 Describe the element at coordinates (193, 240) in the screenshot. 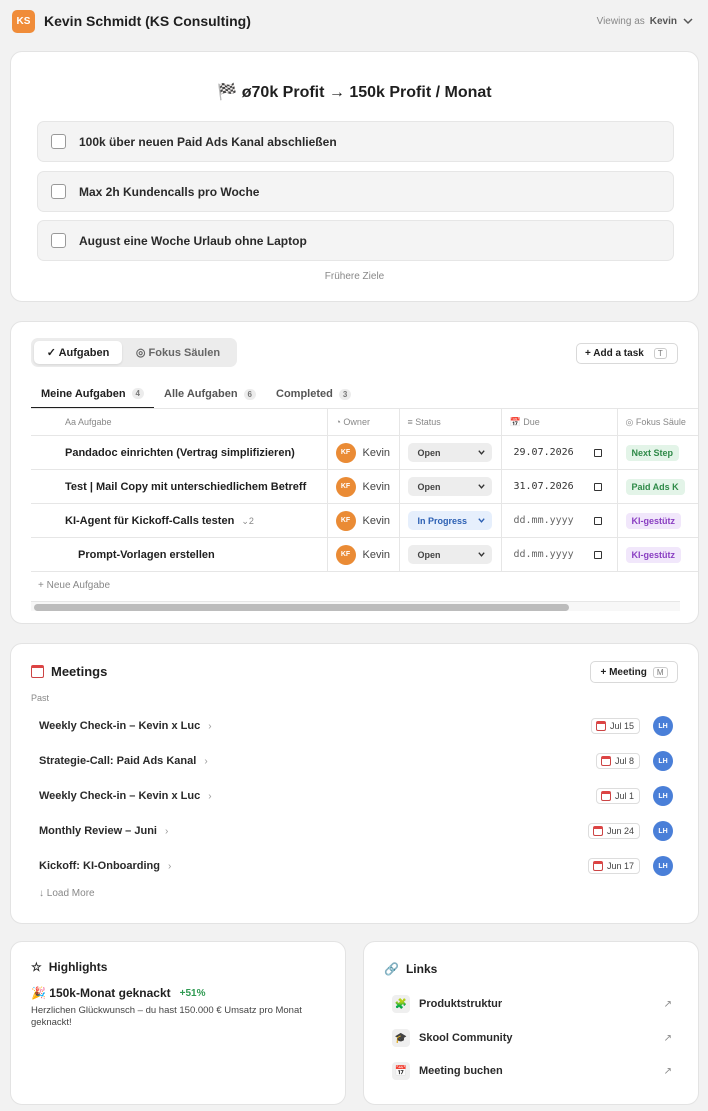

I see `goal-label: August eine Woche Urlaub ohne Laptop` at that location.